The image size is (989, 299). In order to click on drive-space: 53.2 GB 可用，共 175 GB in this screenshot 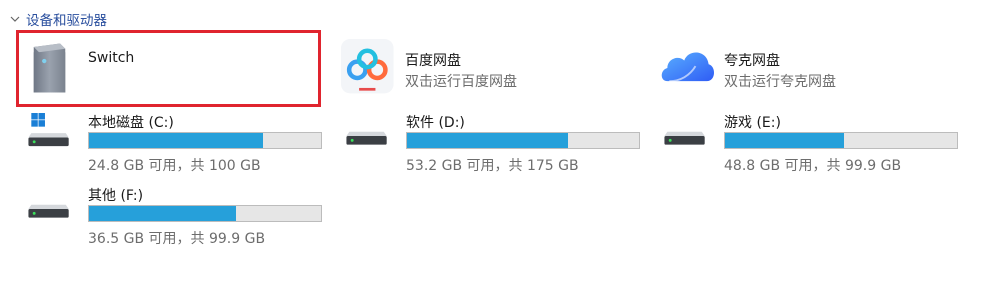, I will do `click(492, 166)`.